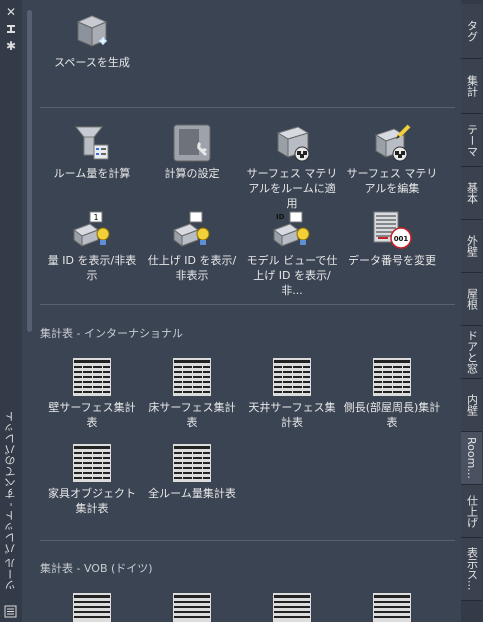  I want to click on tool-label: 側長(部屋周長)集計表, so click(392, 415).